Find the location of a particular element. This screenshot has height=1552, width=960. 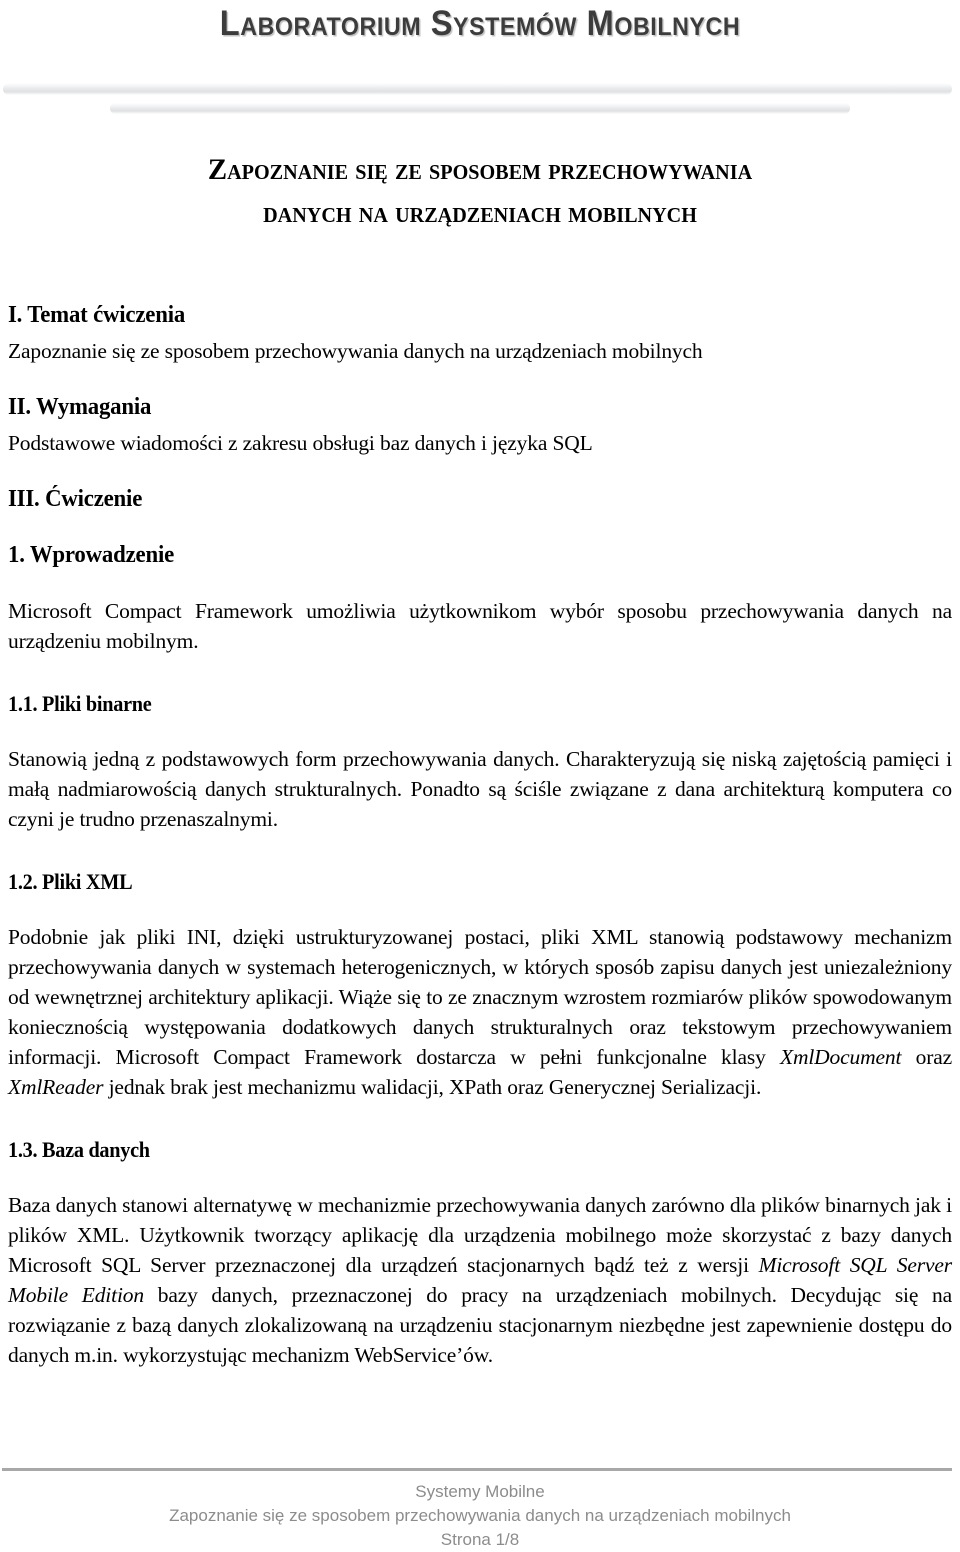

section-heading-cwiczenie: III. Ćwiczenie is located at coordinates (75, 499).